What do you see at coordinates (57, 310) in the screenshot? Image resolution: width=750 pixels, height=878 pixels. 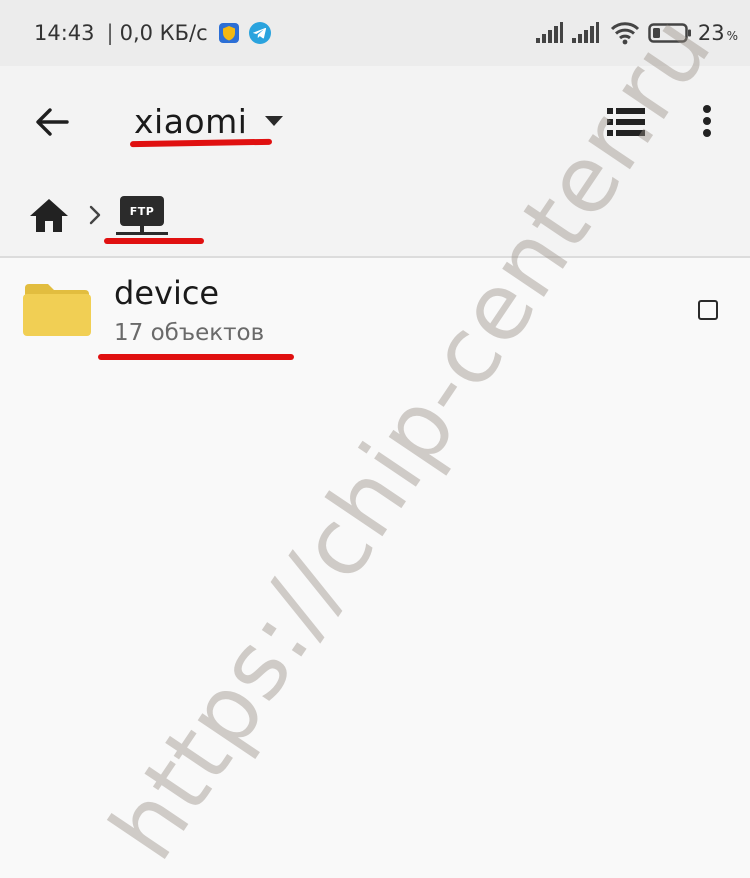 I see `folder-icon` at bounding box center [57, 310].